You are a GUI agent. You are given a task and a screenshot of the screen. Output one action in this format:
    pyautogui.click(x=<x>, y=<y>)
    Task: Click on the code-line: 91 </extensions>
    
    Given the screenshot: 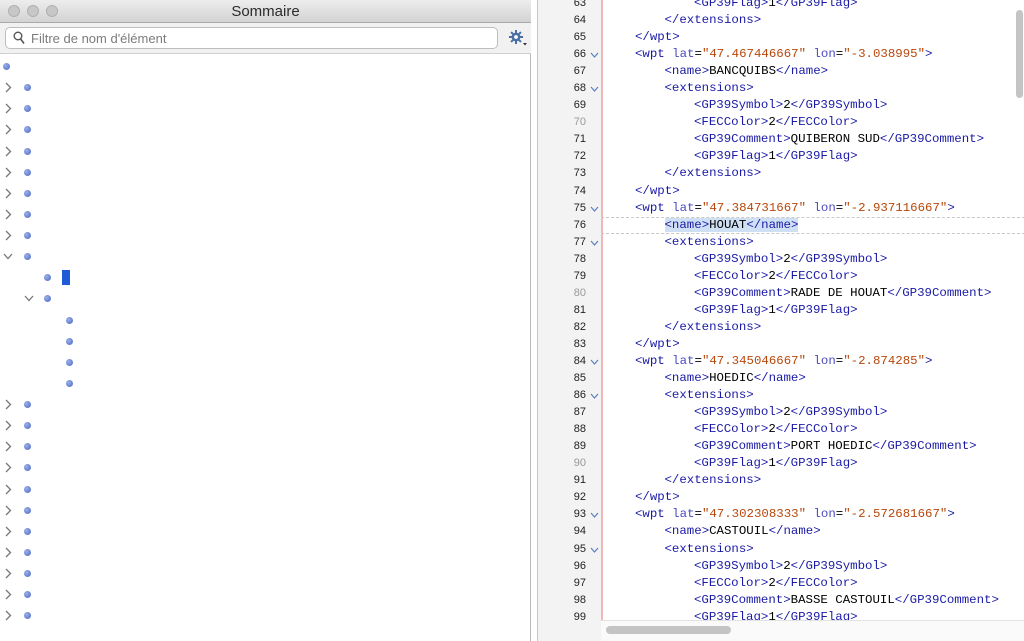 What is the action you would take?
    pyautogui.click(x=781, y=480)
    